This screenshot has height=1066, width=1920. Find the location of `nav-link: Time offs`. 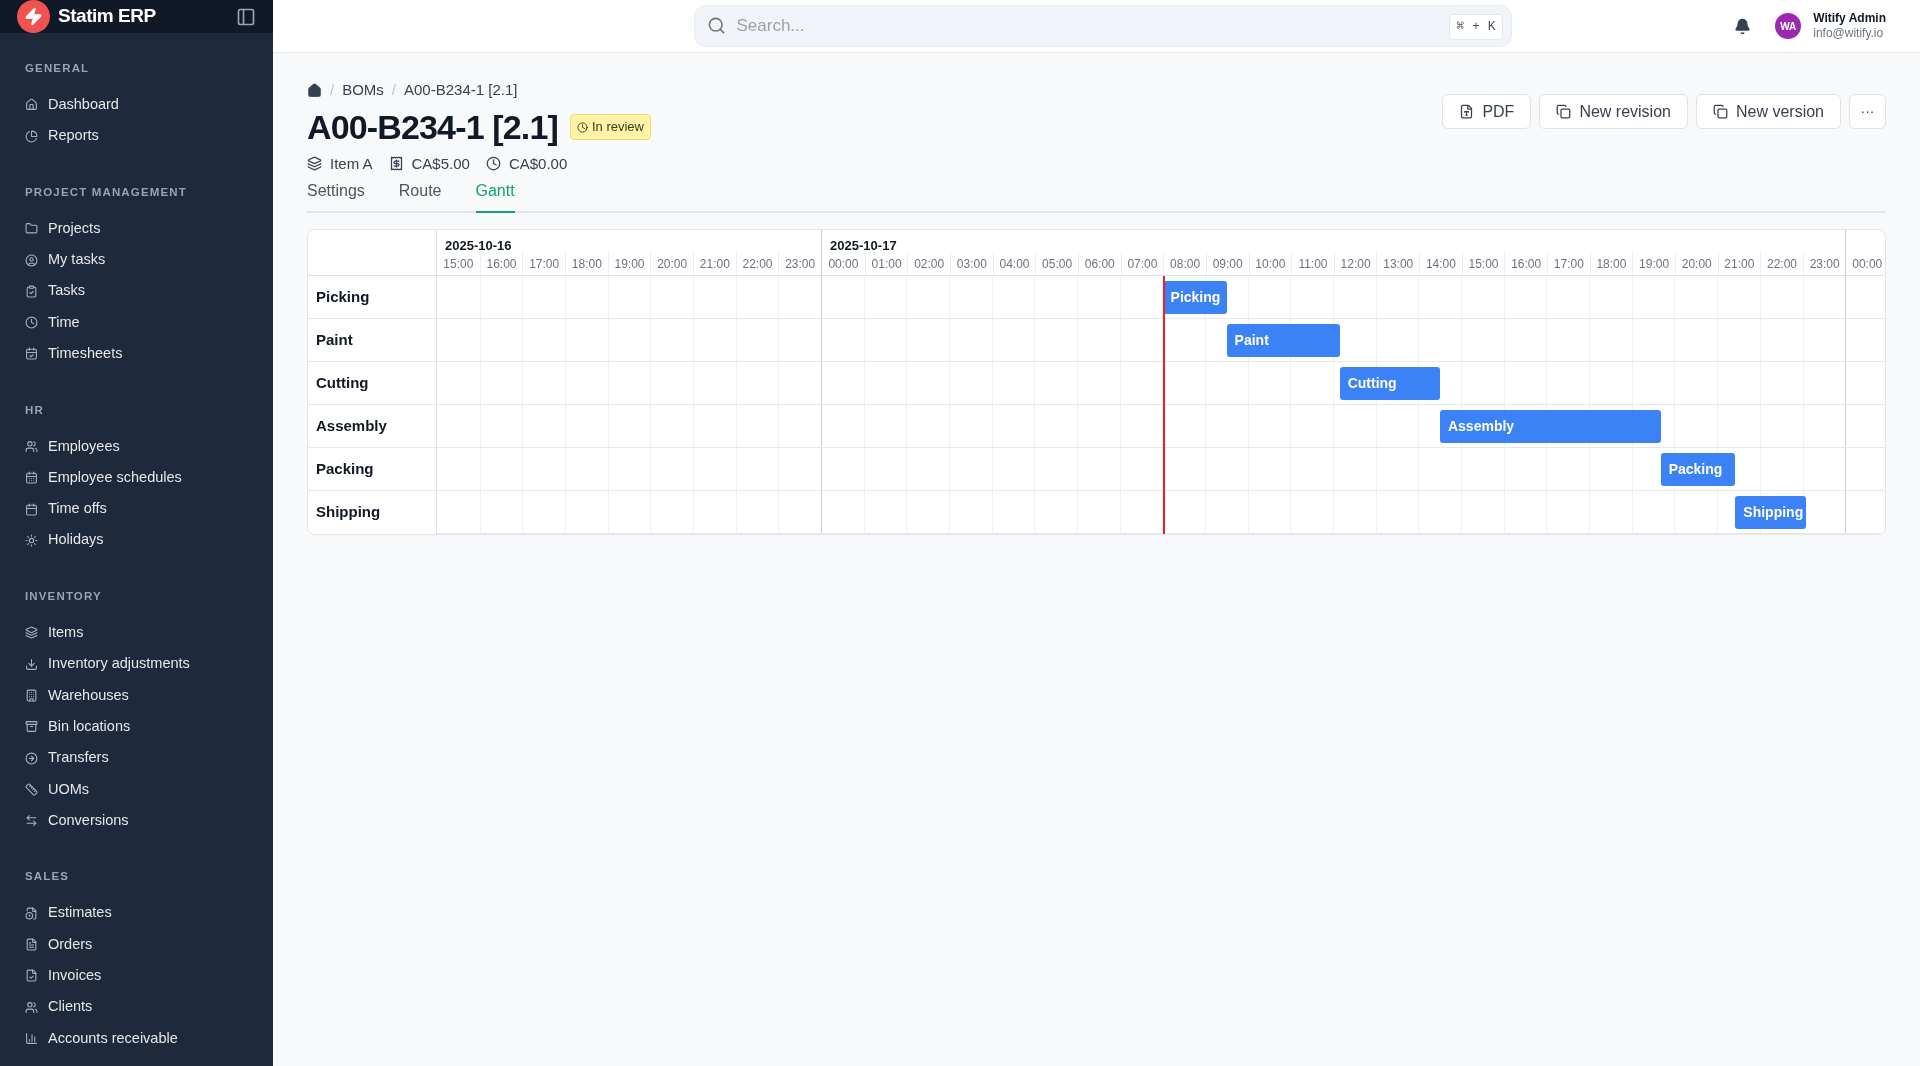

nav-link: Time offs is located at coordinates (136, 509).